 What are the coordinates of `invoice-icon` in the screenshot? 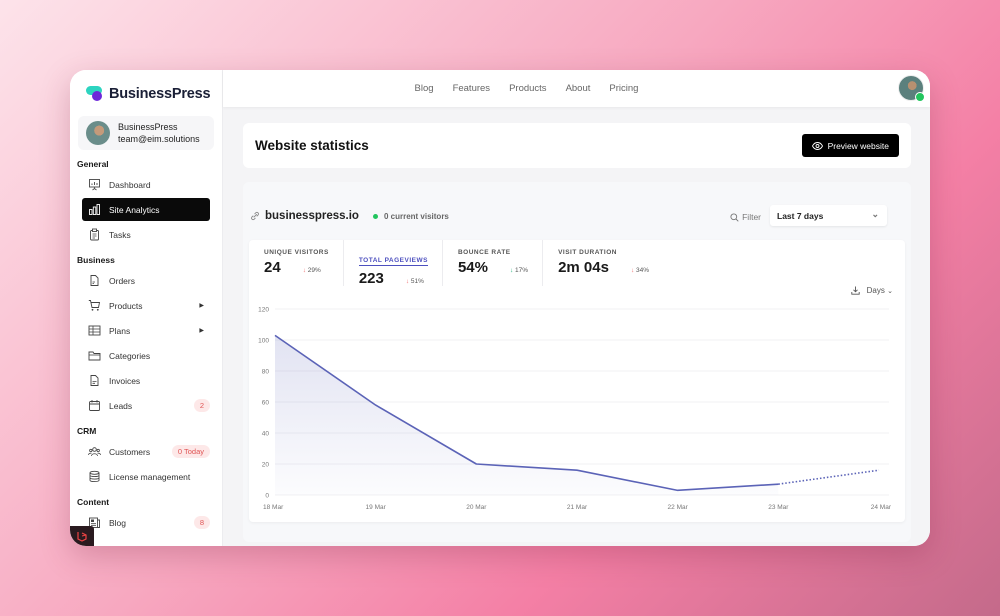 It's located at (94, 380).